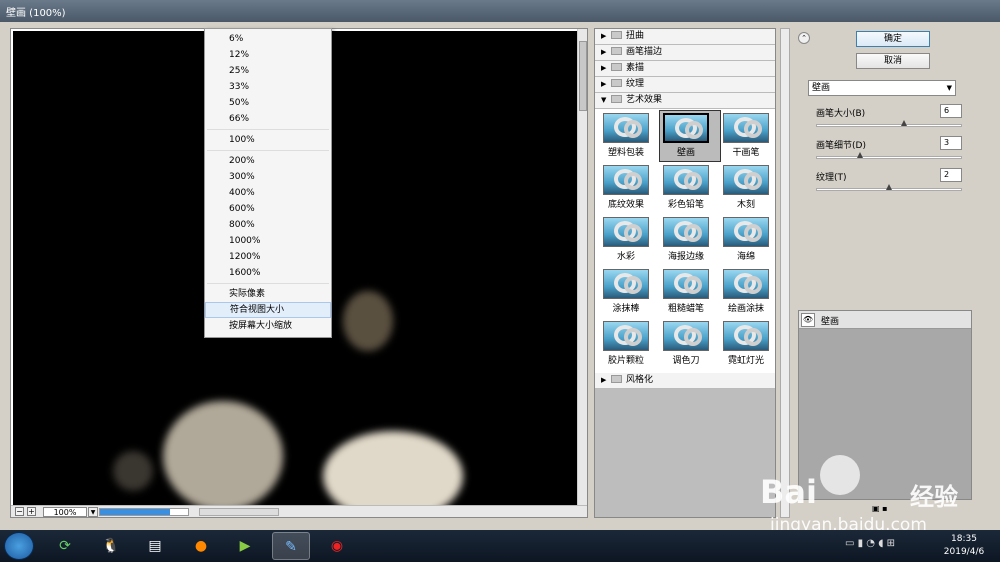  What do you see at coordinates (337, 546) in the screenshot?
I see `record-icon: ◉` at bounding box center [337, 546].